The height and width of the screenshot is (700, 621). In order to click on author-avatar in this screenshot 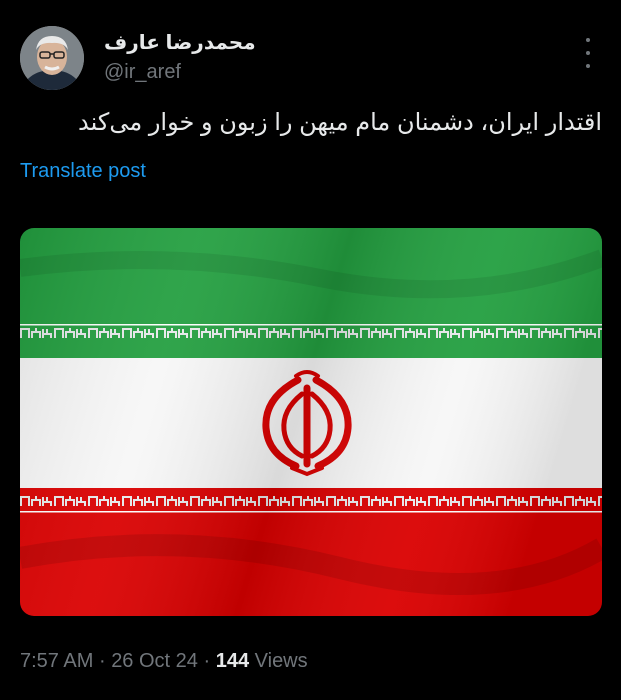, I will do `click(52, 58)`.